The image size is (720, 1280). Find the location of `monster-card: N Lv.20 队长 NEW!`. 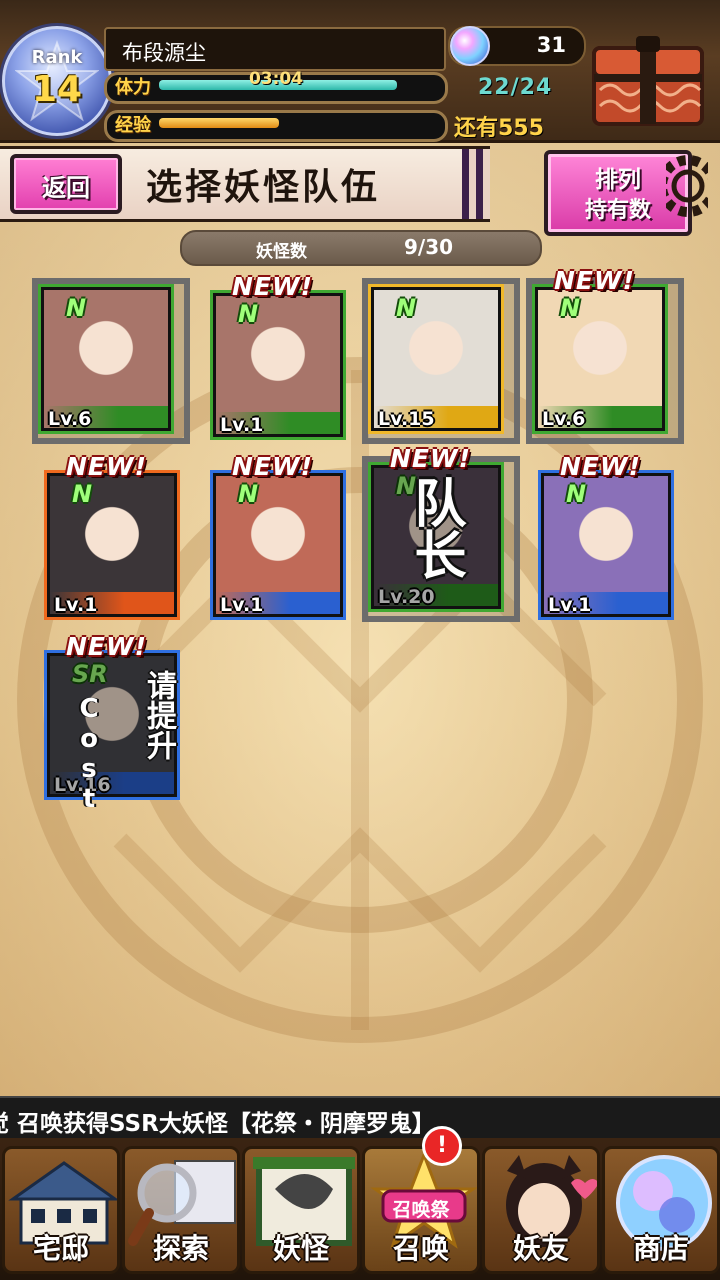

monster-card: N Lv.20 队长 NEW! is located at coordinates (441, 533).